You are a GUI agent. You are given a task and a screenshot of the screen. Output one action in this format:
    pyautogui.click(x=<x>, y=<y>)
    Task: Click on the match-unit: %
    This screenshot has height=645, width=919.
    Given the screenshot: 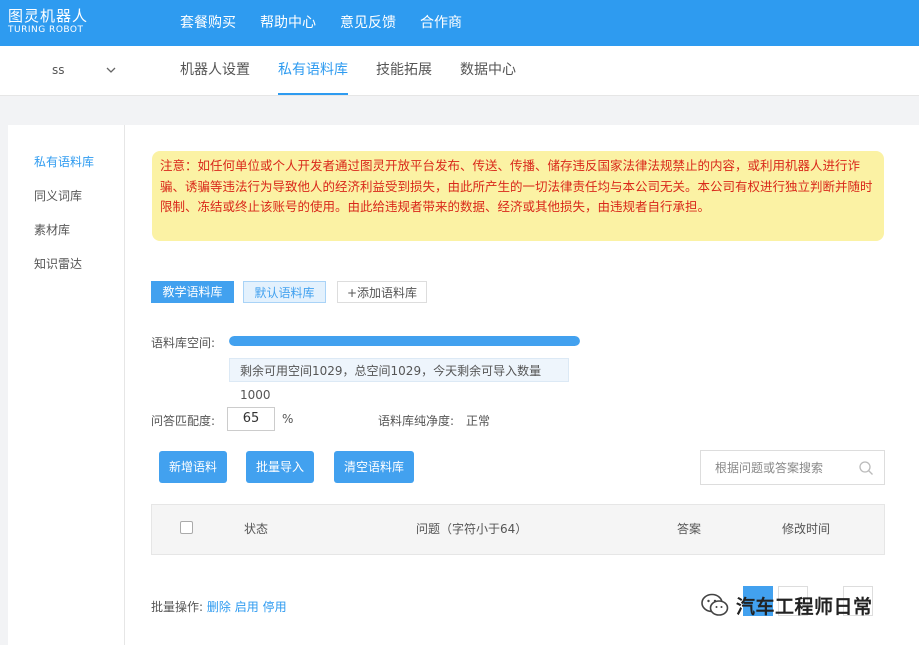 What is the action you would take?
    pyautogui.click(x=288, y=419)
    